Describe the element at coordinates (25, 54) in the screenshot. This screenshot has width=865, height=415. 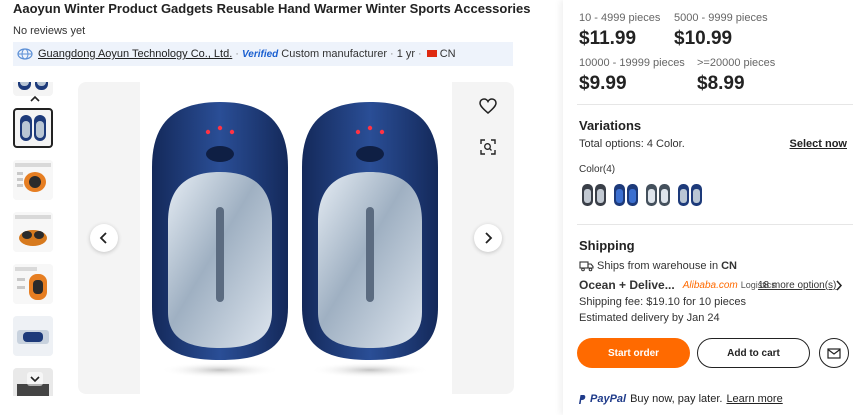
I see `supplier-badge-icon` at that location.